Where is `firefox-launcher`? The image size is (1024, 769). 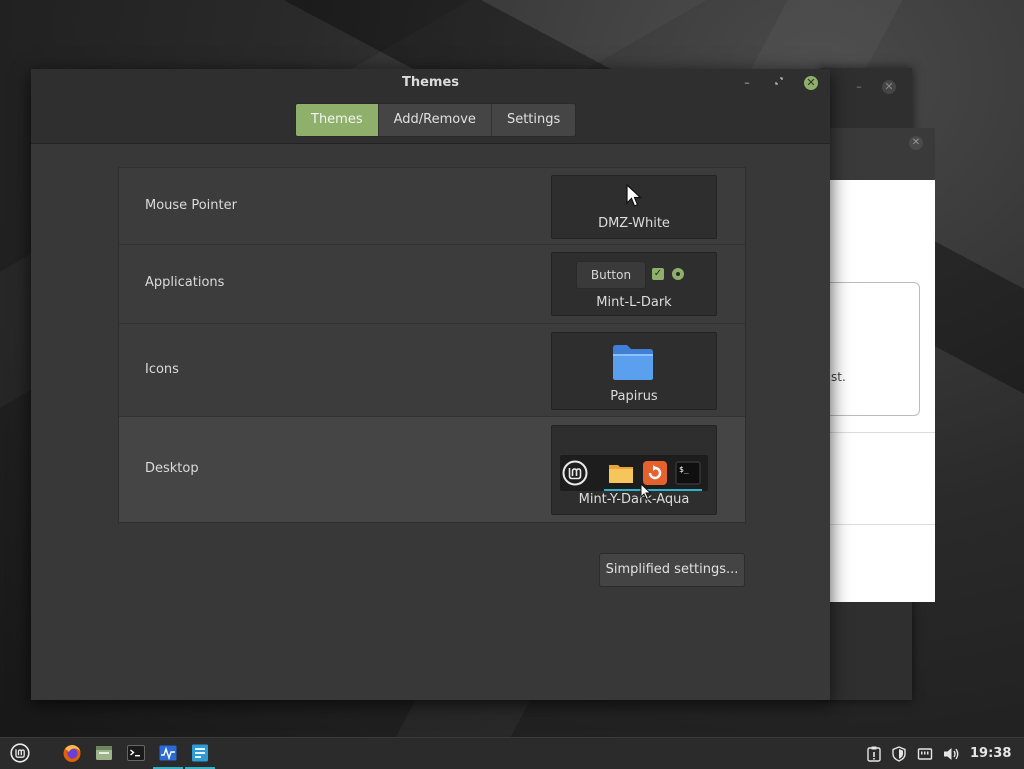
firefox-launcher is located at coordinates (72, 753).